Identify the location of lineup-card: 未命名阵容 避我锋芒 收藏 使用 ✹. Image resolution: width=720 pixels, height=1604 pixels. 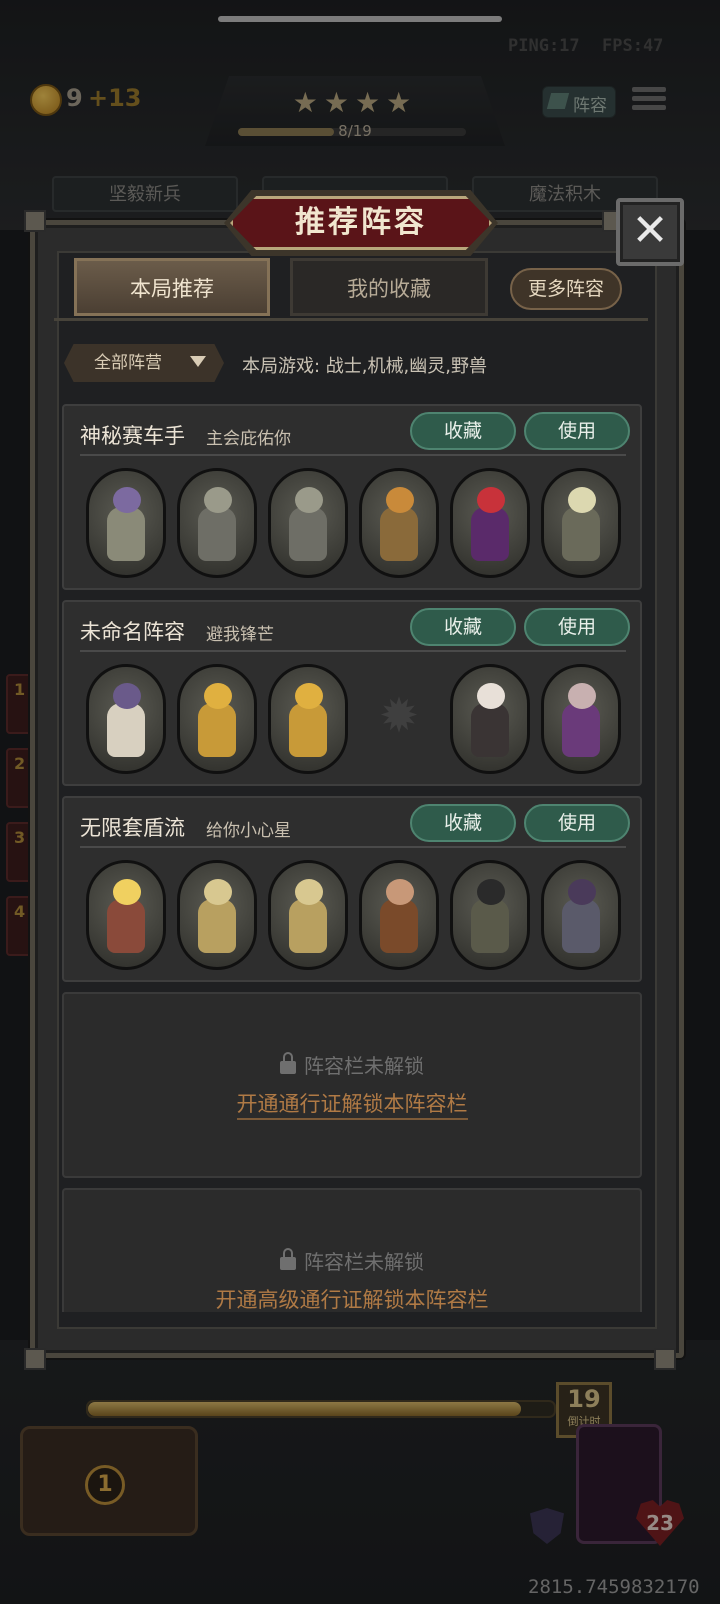
(352, 693).